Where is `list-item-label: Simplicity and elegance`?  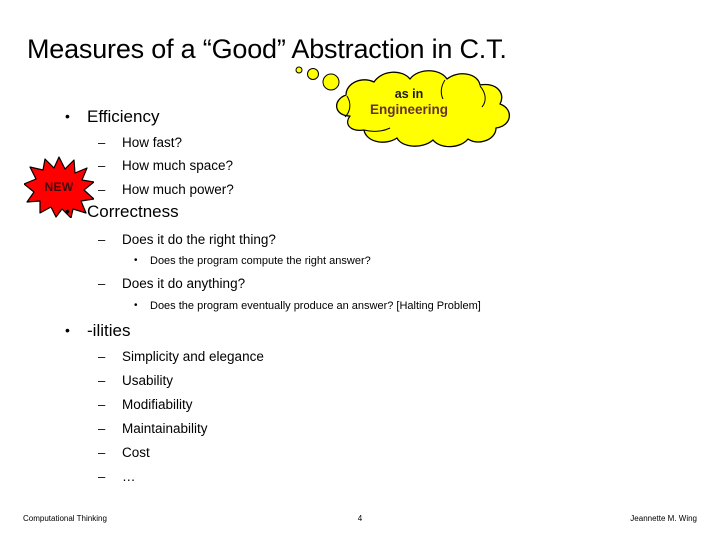
list-item-label: Simplicity and elegance is located at coordinates (193, 356).